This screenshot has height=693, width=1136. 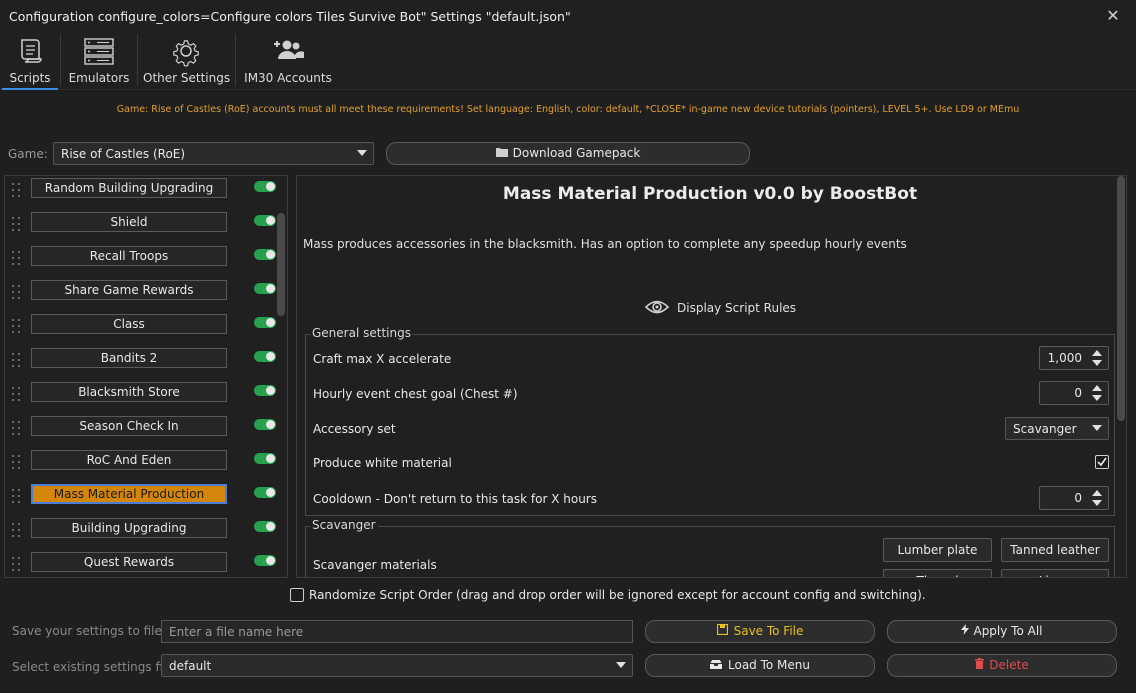 What do you see at coordinates (28, 154) in the screenshot?
I see `game-label: Game:` at bounding box center [28, 154].